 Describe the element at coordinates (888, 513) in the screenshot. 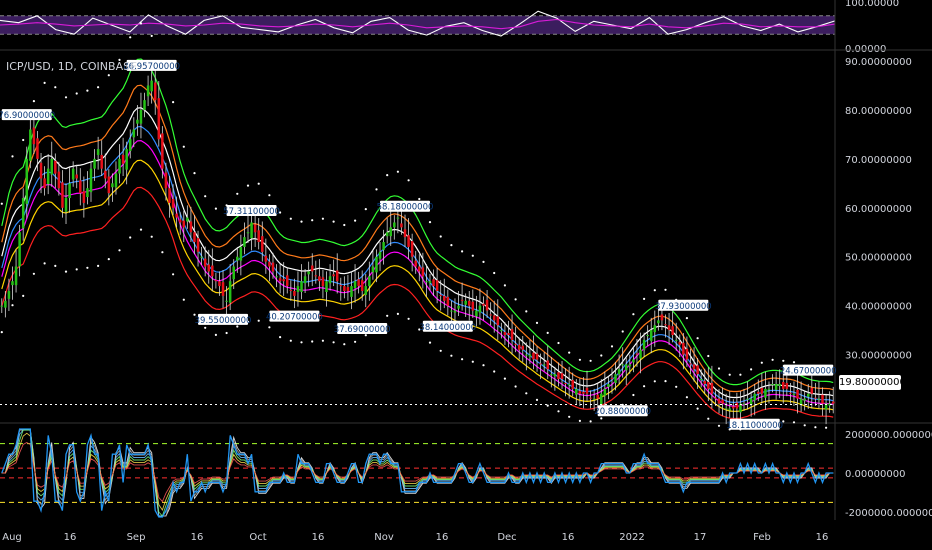

I see `osc-tick-label: -2000000.00000000` at that location.